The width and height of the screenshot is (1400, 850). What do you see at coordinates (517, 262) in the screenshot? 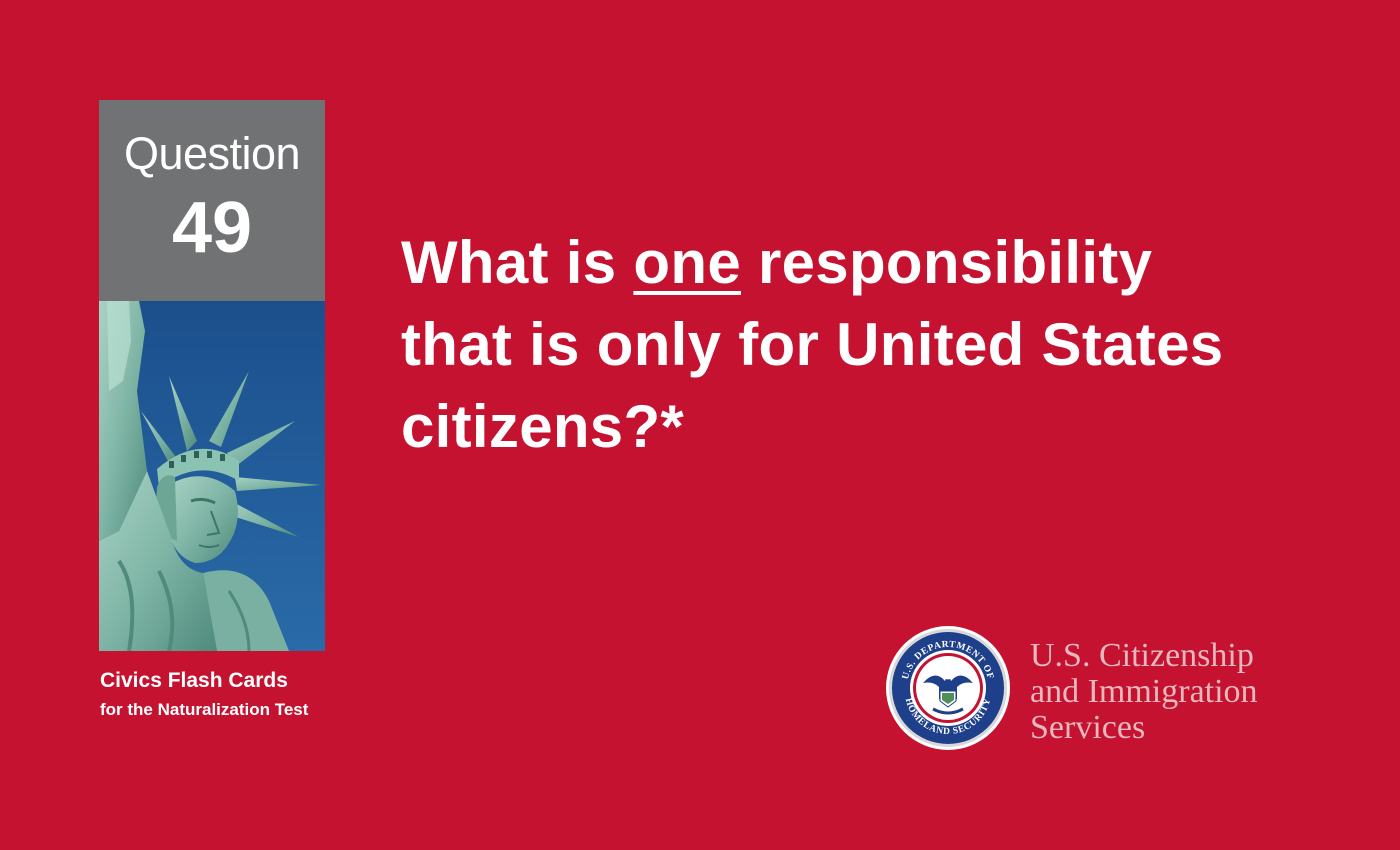
I see `question-line-1-start: What is` at bounding box center [517, 262].